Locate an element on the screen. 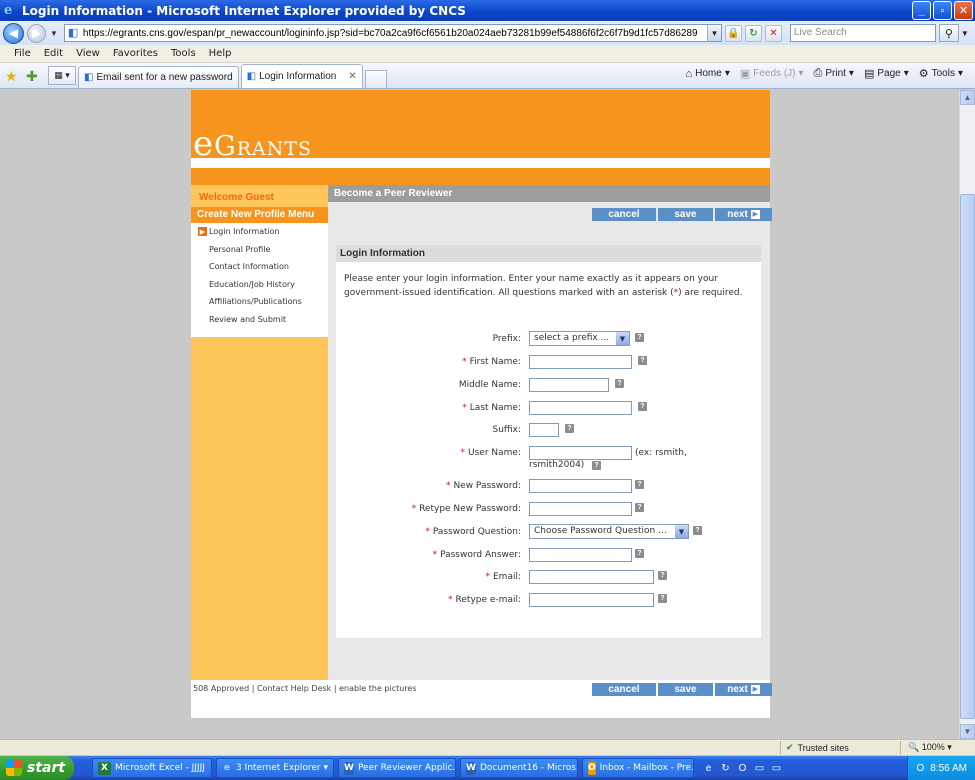 The height and width of the screenshot is (780, 975). prefix-label: Prefix: is located at coordinates (506, 339).